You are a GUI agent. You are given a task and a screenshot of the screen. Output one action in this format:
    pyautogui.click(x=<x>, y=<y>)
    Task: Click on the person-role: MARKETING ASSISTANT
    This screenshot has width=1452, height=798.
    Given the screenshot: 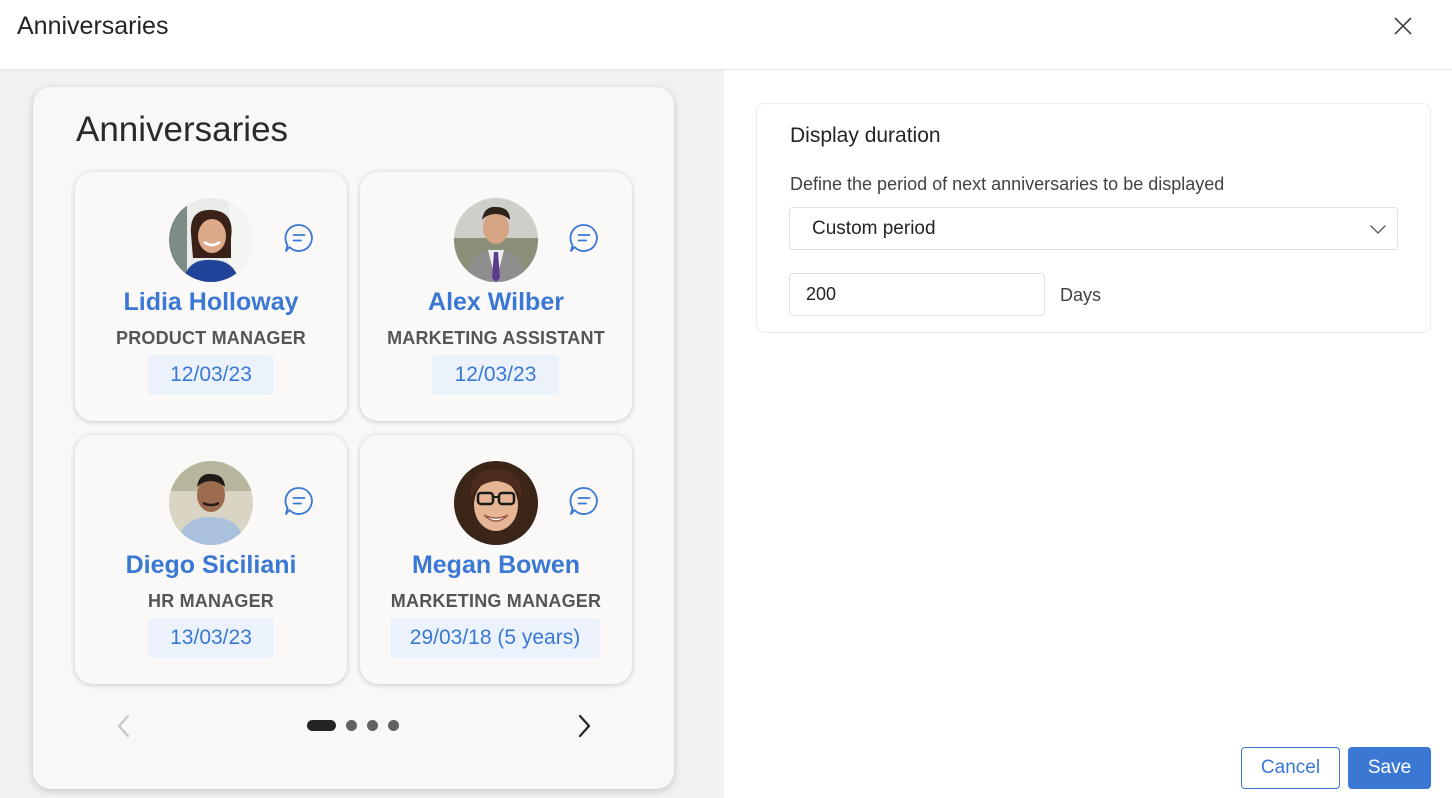 What is the action you would take?
    pyautogui.click(x=496, y=338)
    